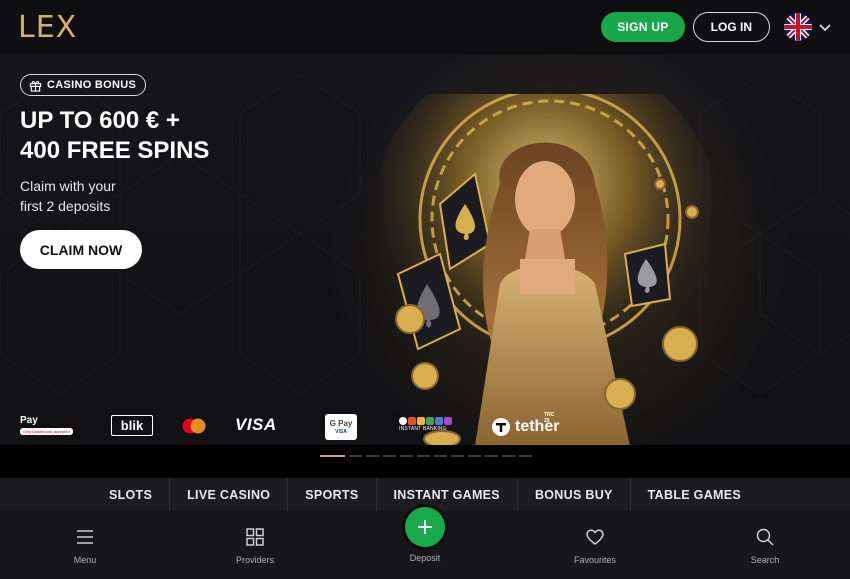  What do you see at coordinates (765, 537) in the screenshot?
I see `search-icon` at bounding box center [765, 537].